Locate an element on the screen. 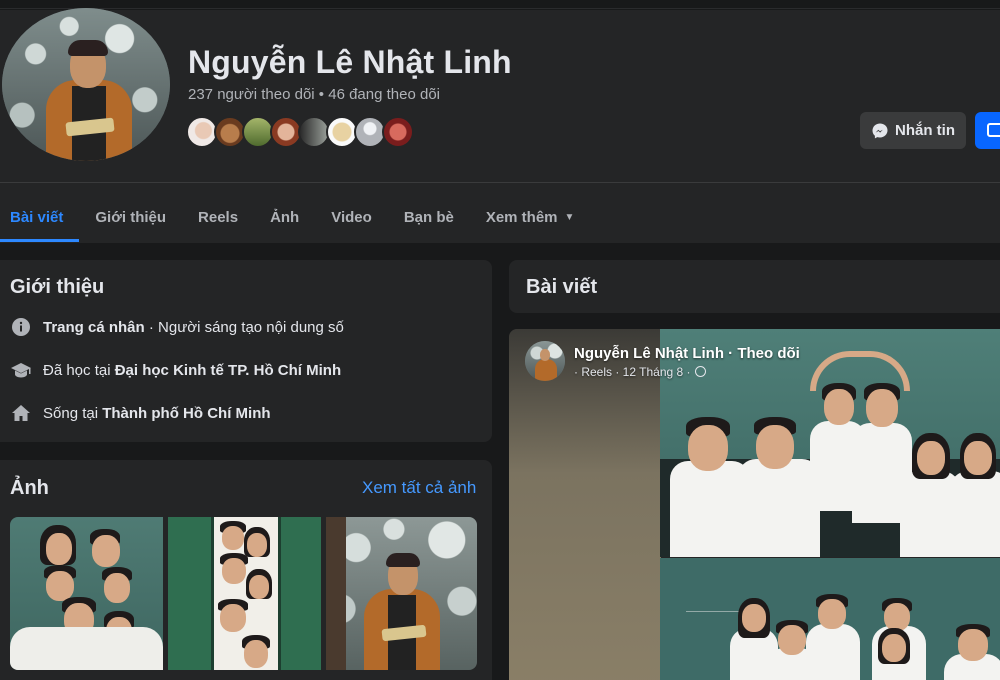 This screenshot has width=1000, height=680. tab-friends: Bạn bè is located at coordinates (429, 217).